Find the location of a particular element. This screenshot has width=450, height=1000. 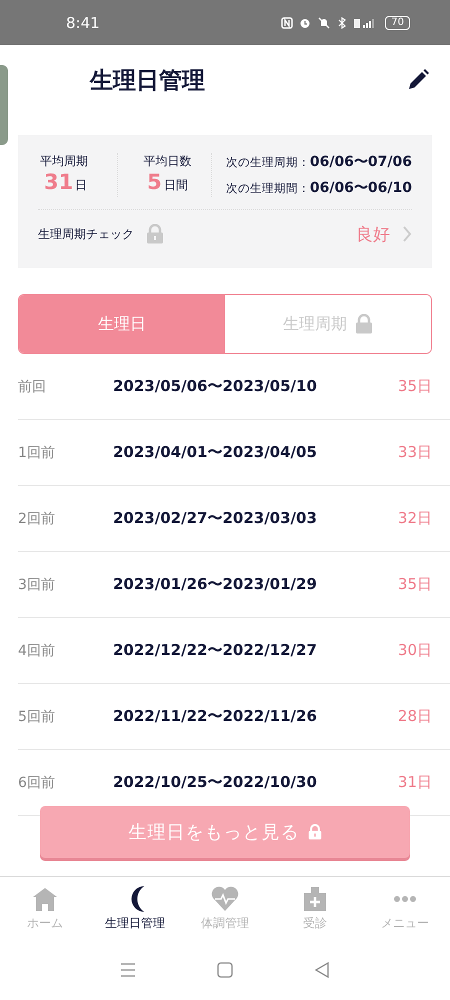

cycle-days: 28日 is located at coordinates (415, 716).